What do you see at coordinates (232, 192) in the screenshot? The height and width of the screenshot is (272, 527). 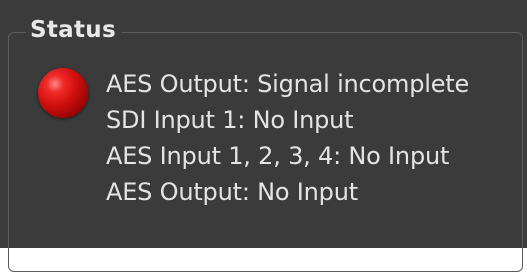 I see `status-line-aes-output-input: AES Output: No Input` at bounding box center [232, 192].